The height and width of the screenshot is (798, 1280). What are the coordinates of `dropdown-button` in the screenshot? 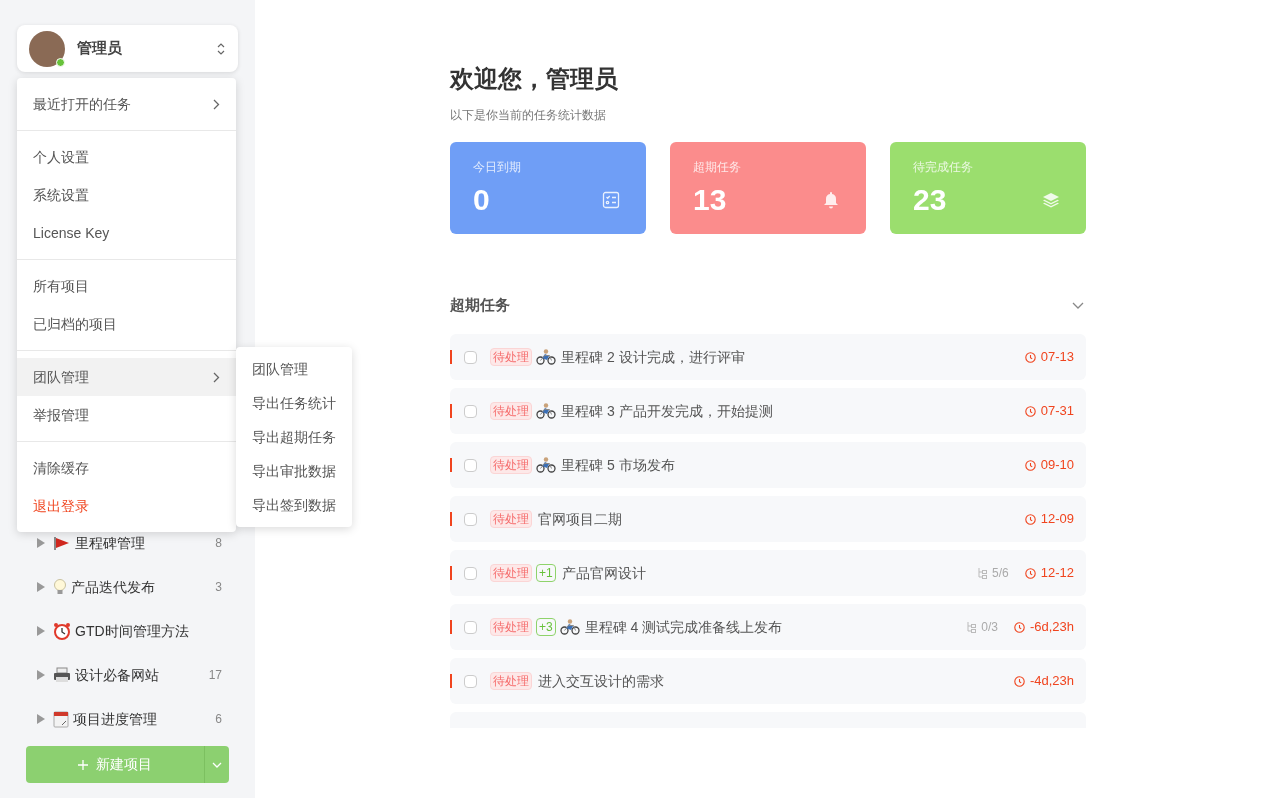 It's located at (216, 764).